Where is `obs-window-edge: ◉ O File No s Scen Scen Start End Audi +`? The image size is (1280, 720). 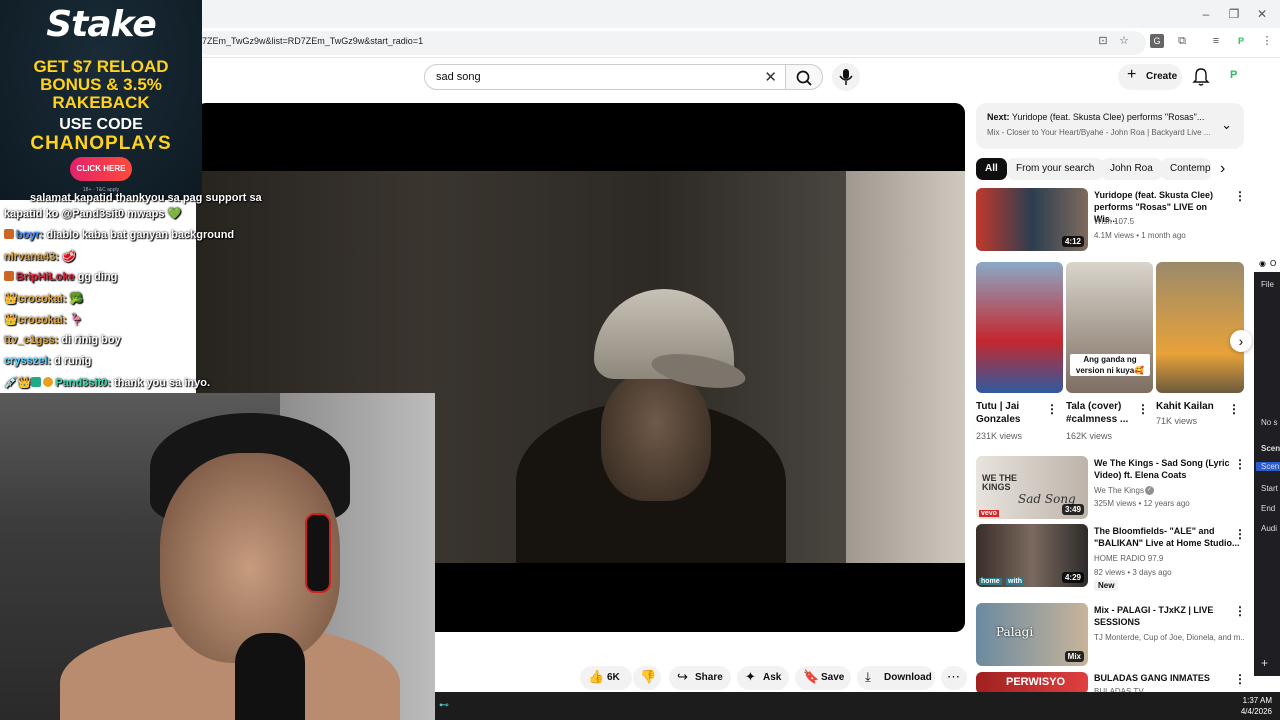
obs-window-edge: ◉ O File No s Scen Scen Start End Audi + is located at coordinates (1267, 466).